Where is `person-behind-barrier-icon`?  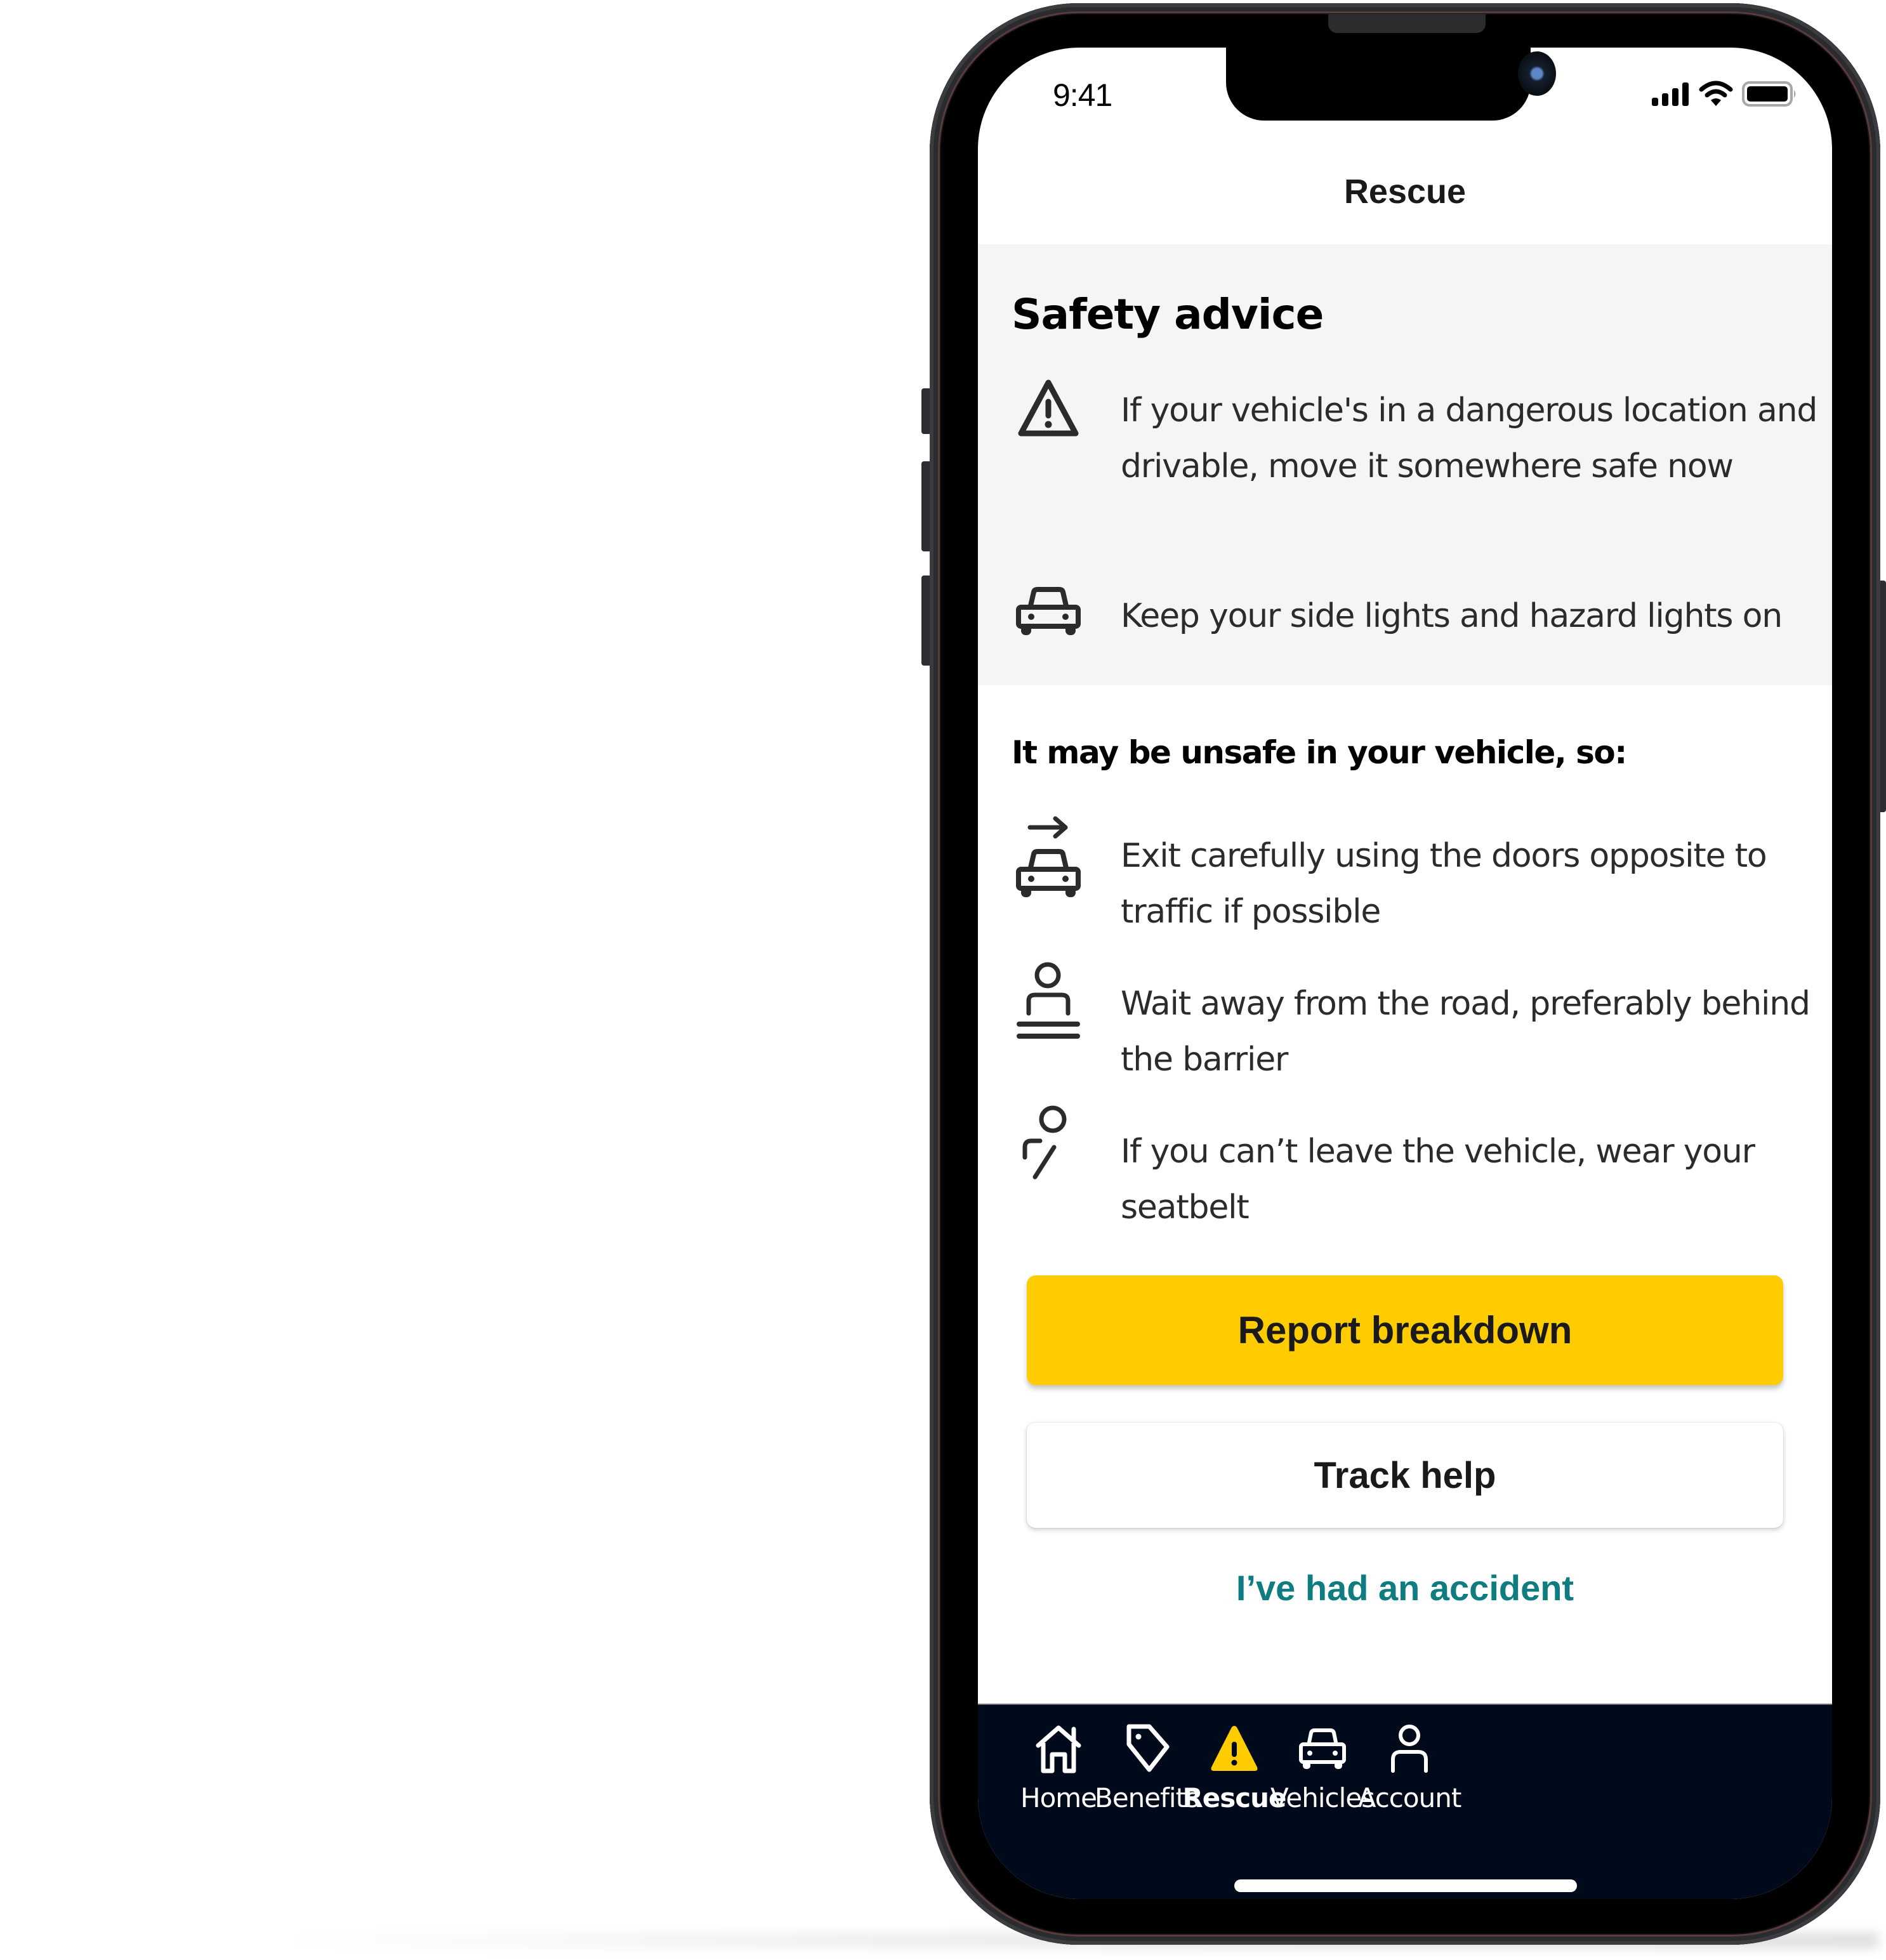
person-behind-barrier-icon is located at coordinates (1048, 1001).